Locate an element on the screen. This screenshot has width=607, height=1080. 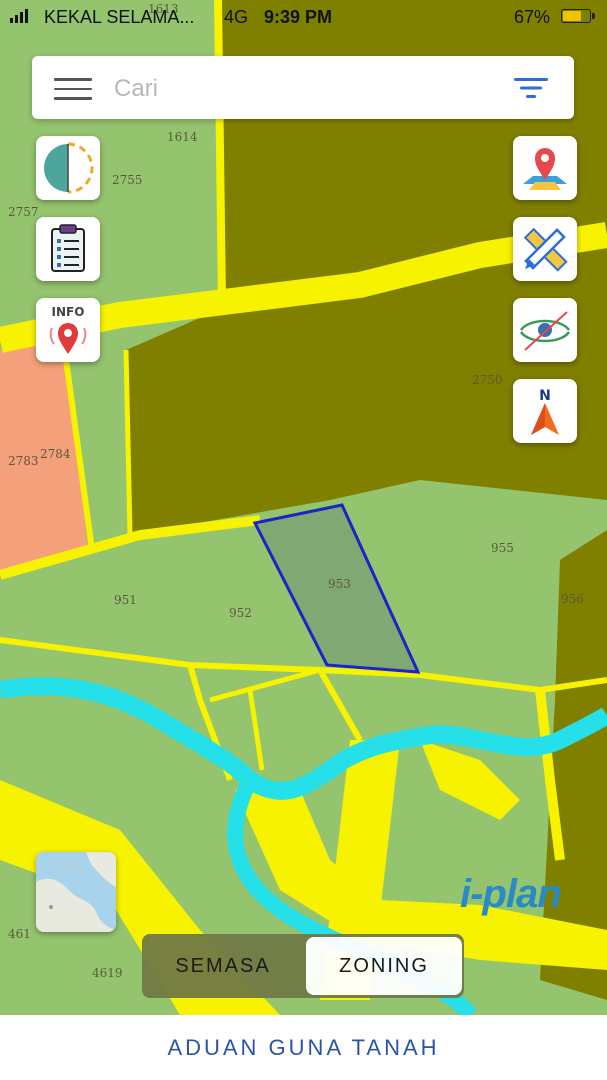
clock: 9:39 PM is located at coordinates (298, 17).